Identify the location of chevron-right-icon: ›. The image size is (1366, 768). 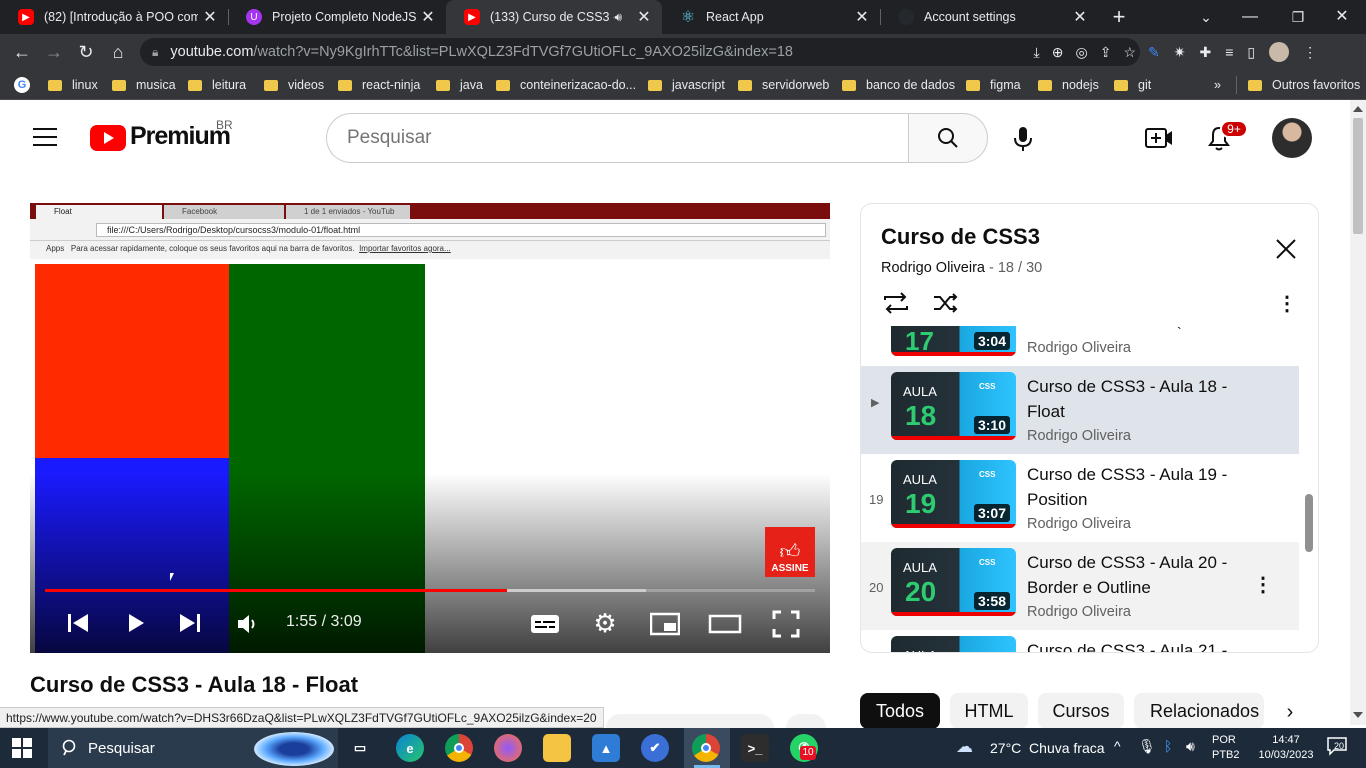
(1290, 711).